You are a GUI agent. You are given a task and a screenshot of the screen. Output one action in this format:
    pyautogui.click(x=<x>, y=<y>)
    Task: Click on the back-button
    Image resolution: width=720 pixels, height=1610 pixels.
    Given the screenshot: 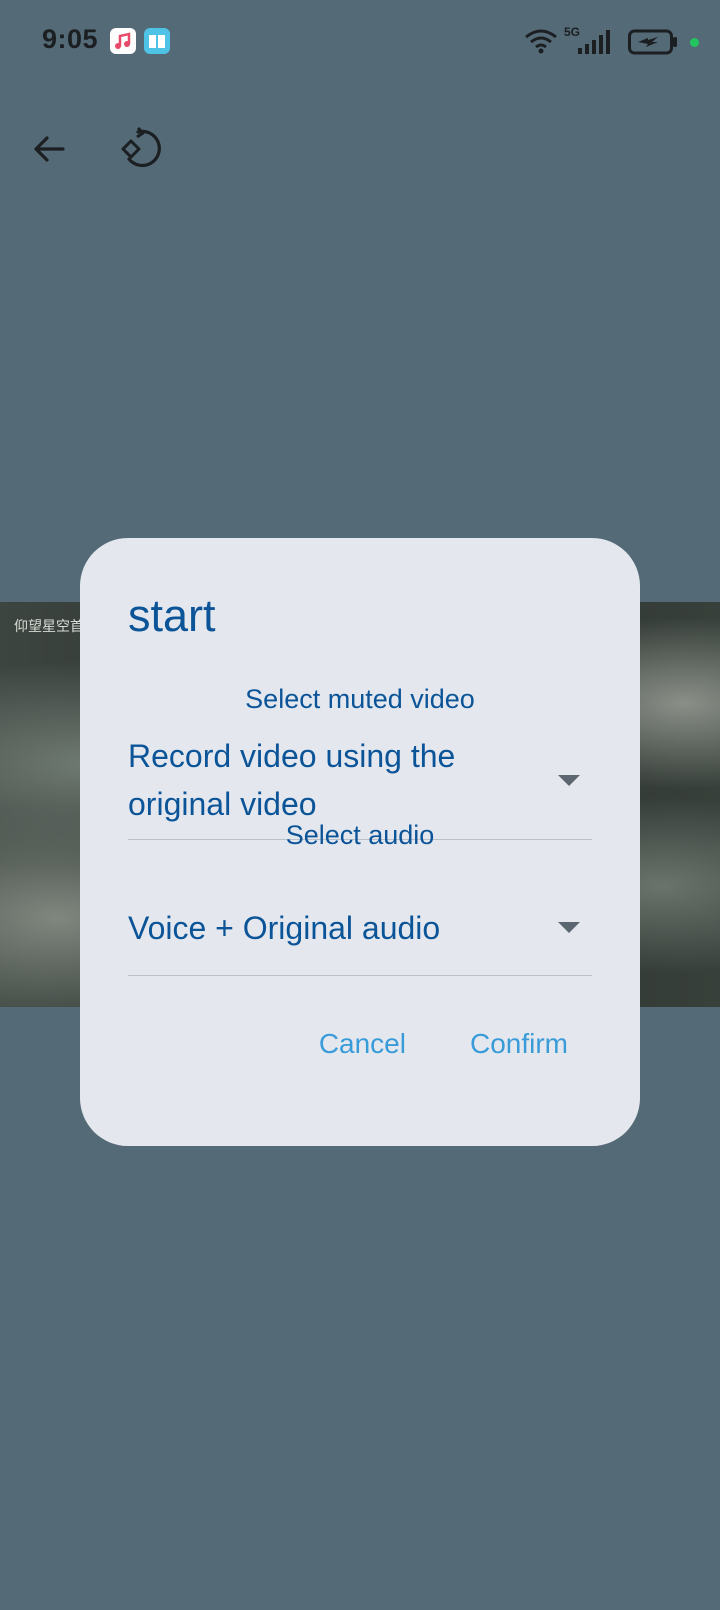 What is the action you would take?
    pyautogui.click(x=49, y=151)
    